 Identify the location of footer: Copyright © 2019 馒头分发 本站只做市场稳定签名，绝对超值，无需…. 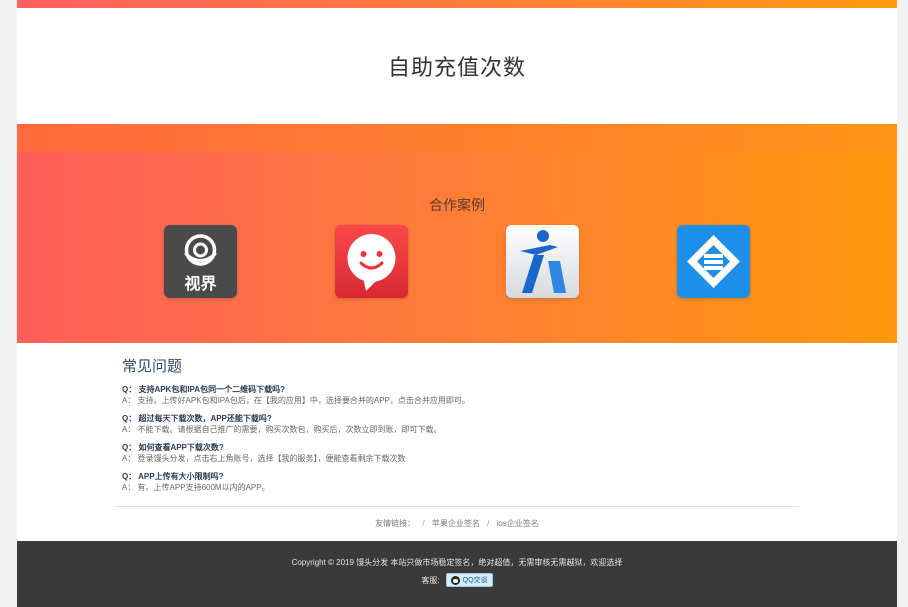
(457, 574).